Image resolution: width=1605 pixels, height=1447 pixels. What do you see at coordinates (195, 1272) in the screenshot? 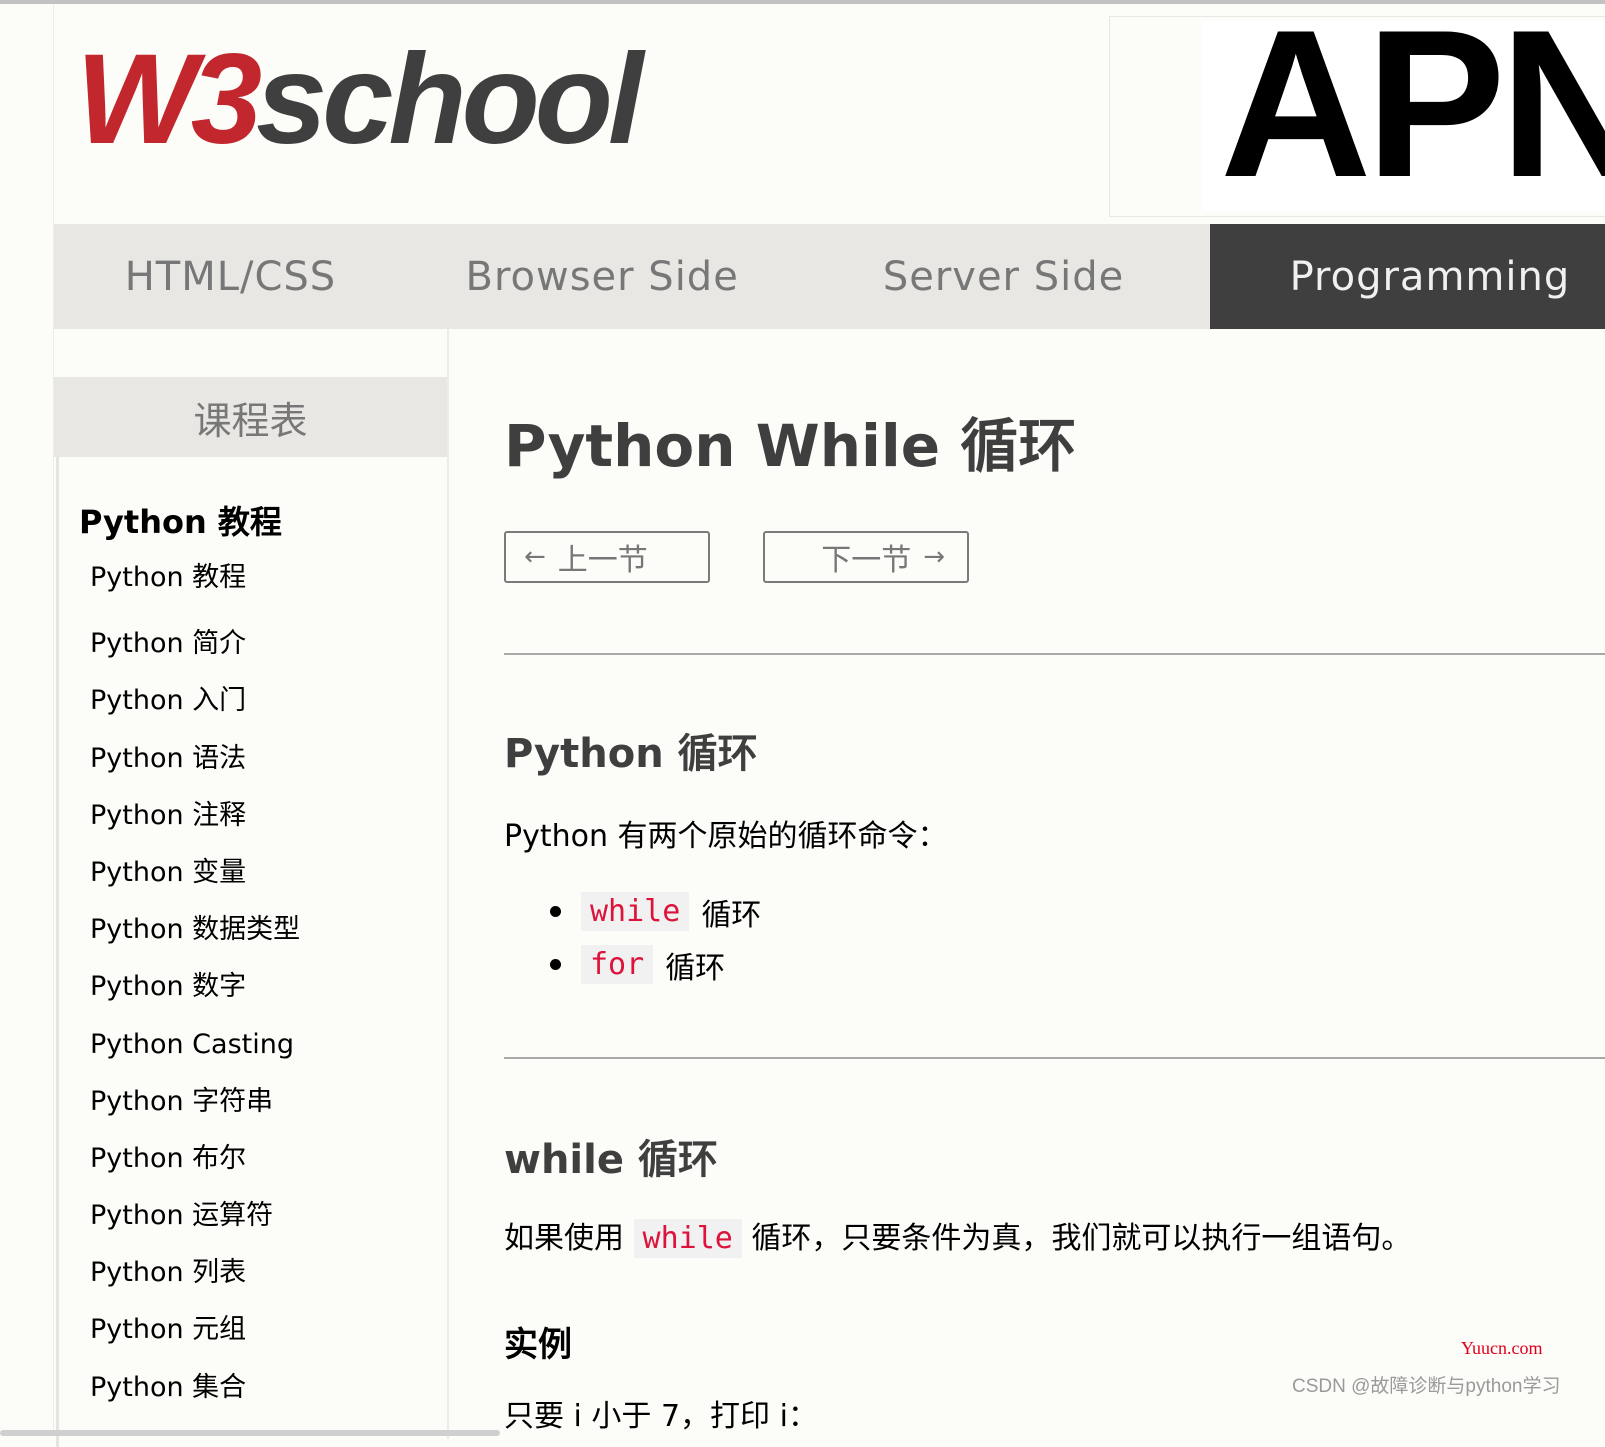
I see `sidebar-item: Python 列表` at bounding box center [195, 1272].